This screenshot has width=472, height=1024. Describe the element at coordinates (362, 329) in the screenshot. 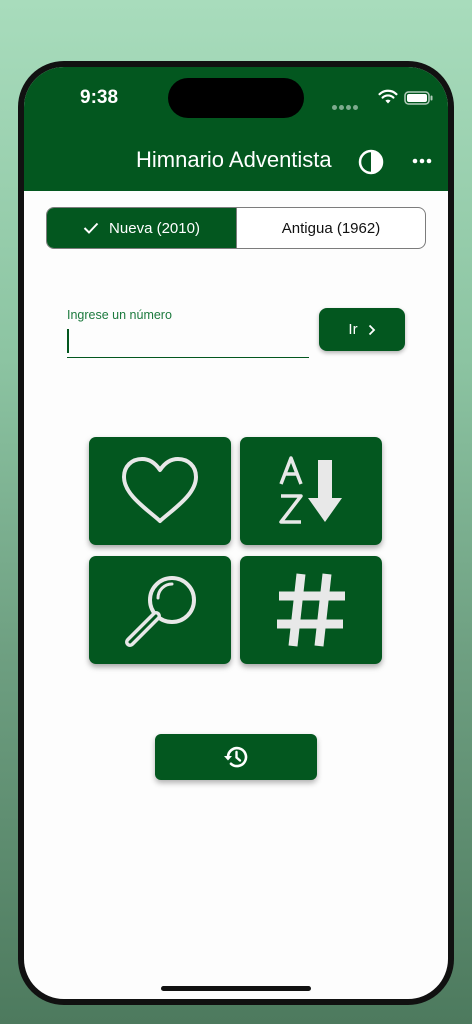

I see `go-button: Ir` at that location.